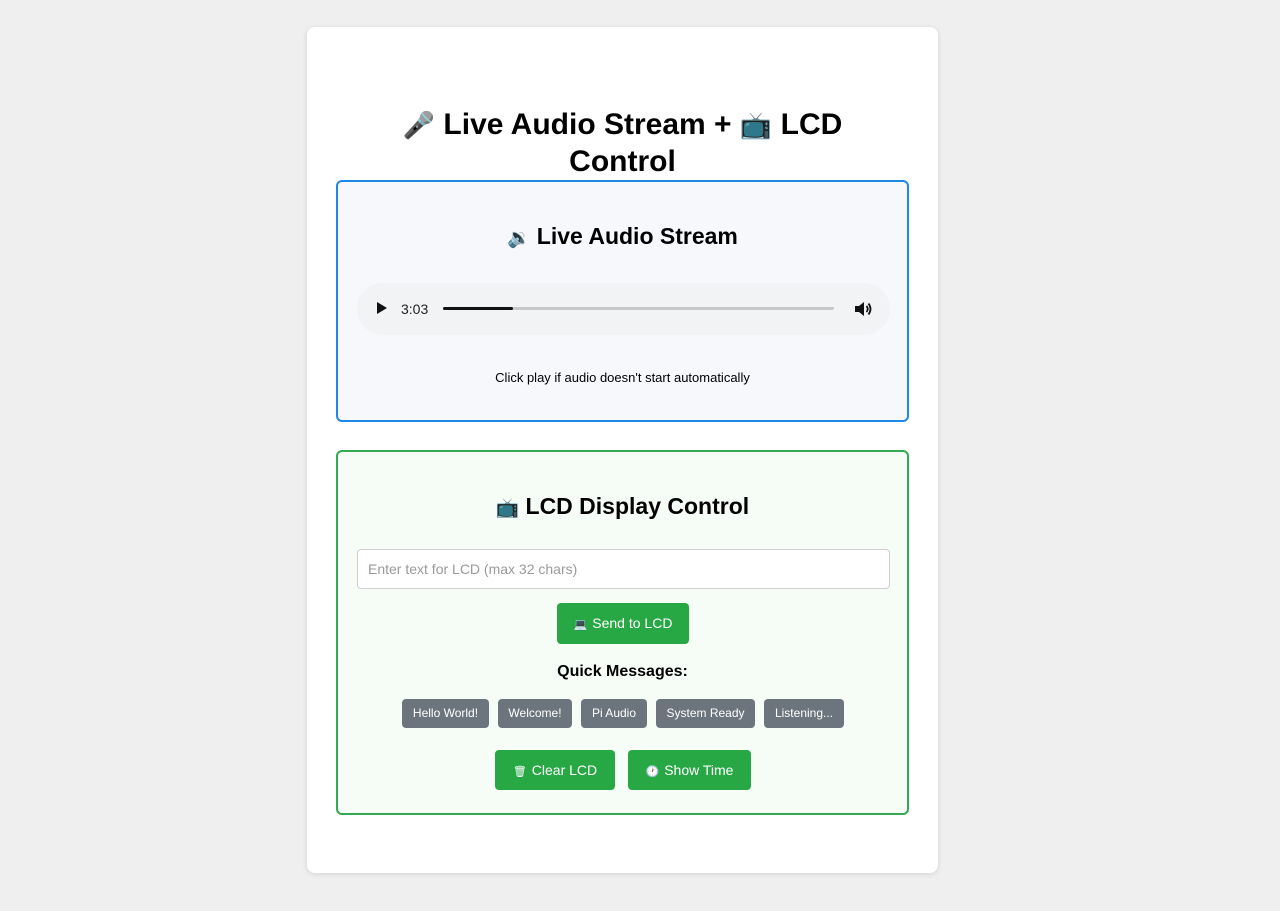 The height and width of the screenshot is (911, 1280). Describe the element at coordinates (535, 713) in the screenshot. I see `quick-message-button: Welcome!` at that location.